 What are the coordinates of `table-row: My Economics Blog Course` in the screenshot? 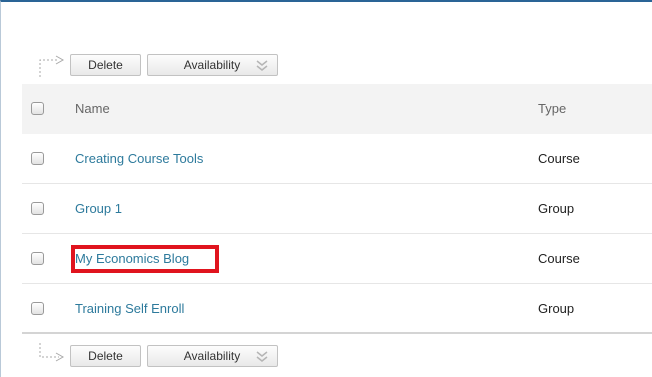 It's located at (337, 259).